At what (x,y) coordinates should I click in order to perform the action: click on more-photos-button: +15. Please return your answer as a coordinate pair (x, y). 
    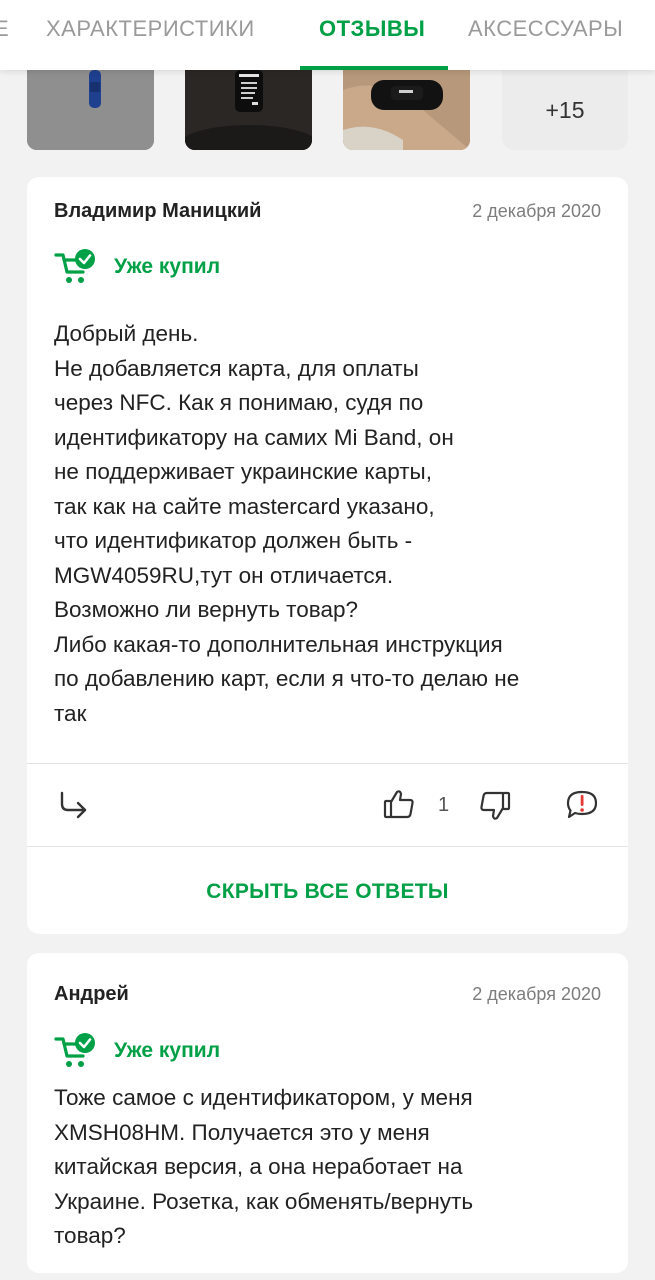
    Looking at the image, I should click on (565, 110).